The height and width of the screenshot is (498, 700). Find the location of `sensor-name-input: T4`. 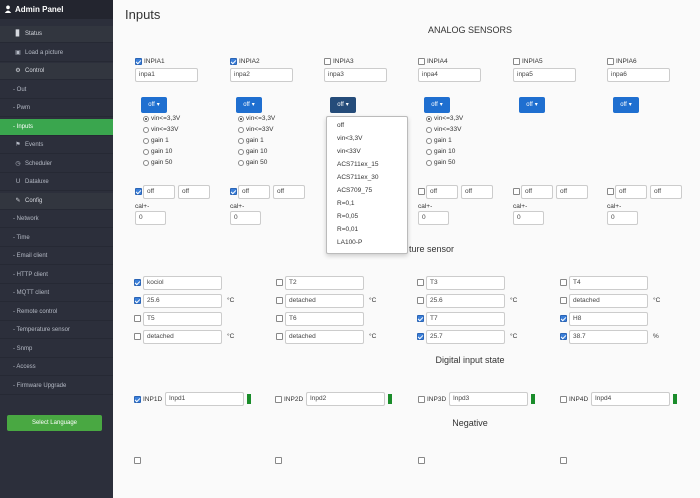

sensor-name-input: T4 is located at coordinates (608, 283).